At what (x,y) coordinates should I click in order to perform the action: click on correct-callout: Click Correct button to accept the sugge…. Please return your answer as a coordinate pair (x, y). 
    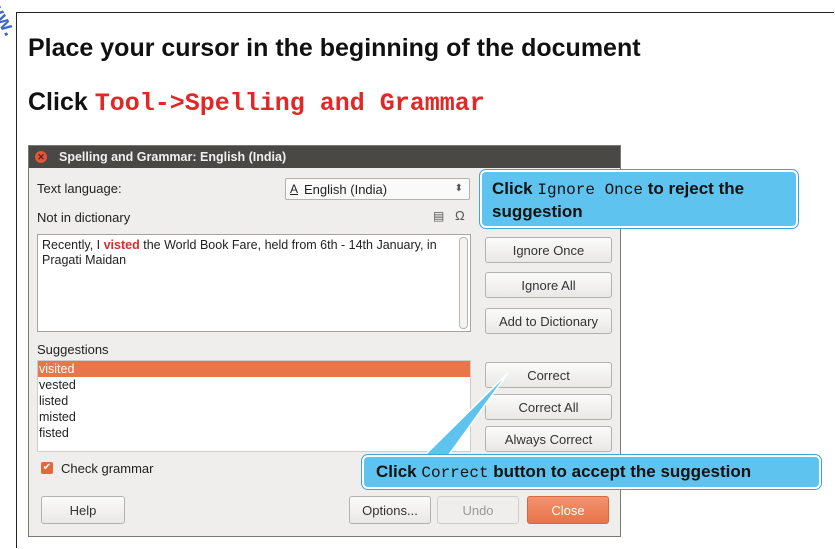
    Looking at the image, I should click on (591, 472).